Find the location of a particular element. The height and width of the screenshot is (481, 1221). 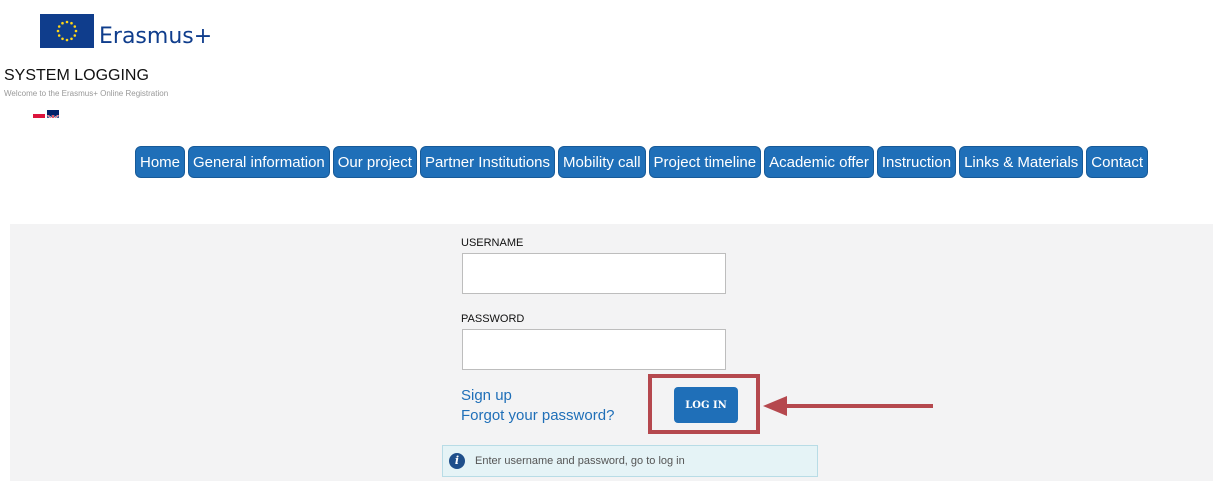

nav-project-timeline: Project timeline is located at coordinates (705, 162).